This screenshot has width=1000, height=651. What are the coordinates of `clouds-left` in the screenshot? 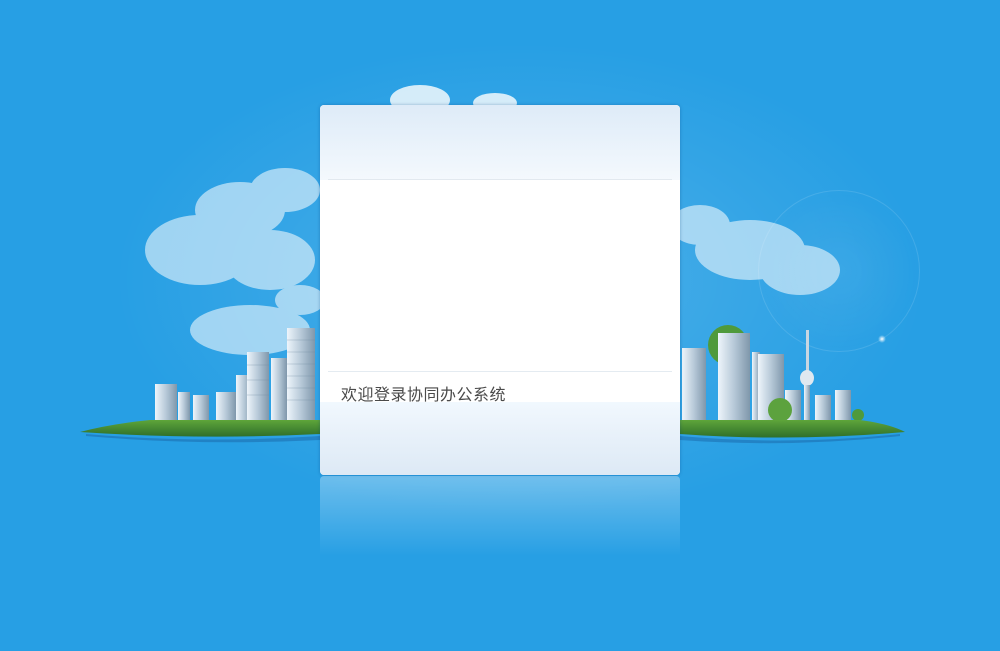 It's located at (235, 261).